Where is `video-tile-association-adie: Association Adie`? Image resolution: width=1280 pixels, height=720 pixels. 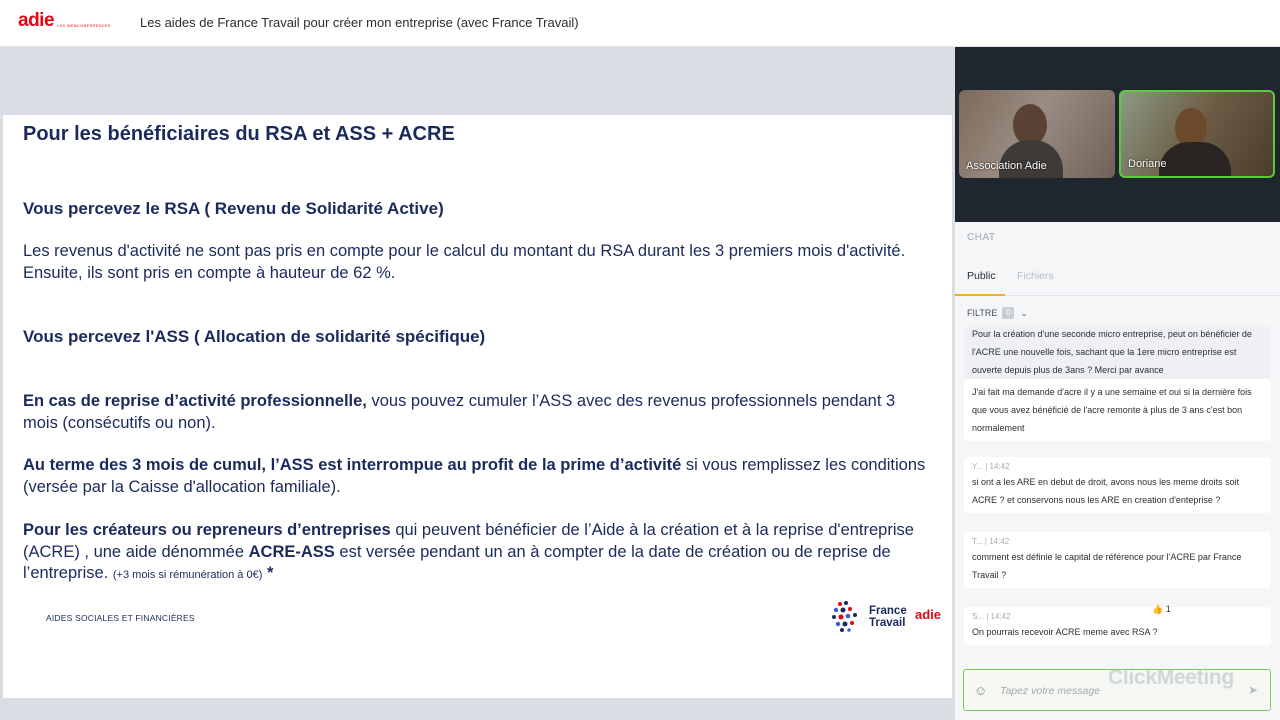
video-tile-association-adie: Association Adie is located at coordinates (1037, 134).